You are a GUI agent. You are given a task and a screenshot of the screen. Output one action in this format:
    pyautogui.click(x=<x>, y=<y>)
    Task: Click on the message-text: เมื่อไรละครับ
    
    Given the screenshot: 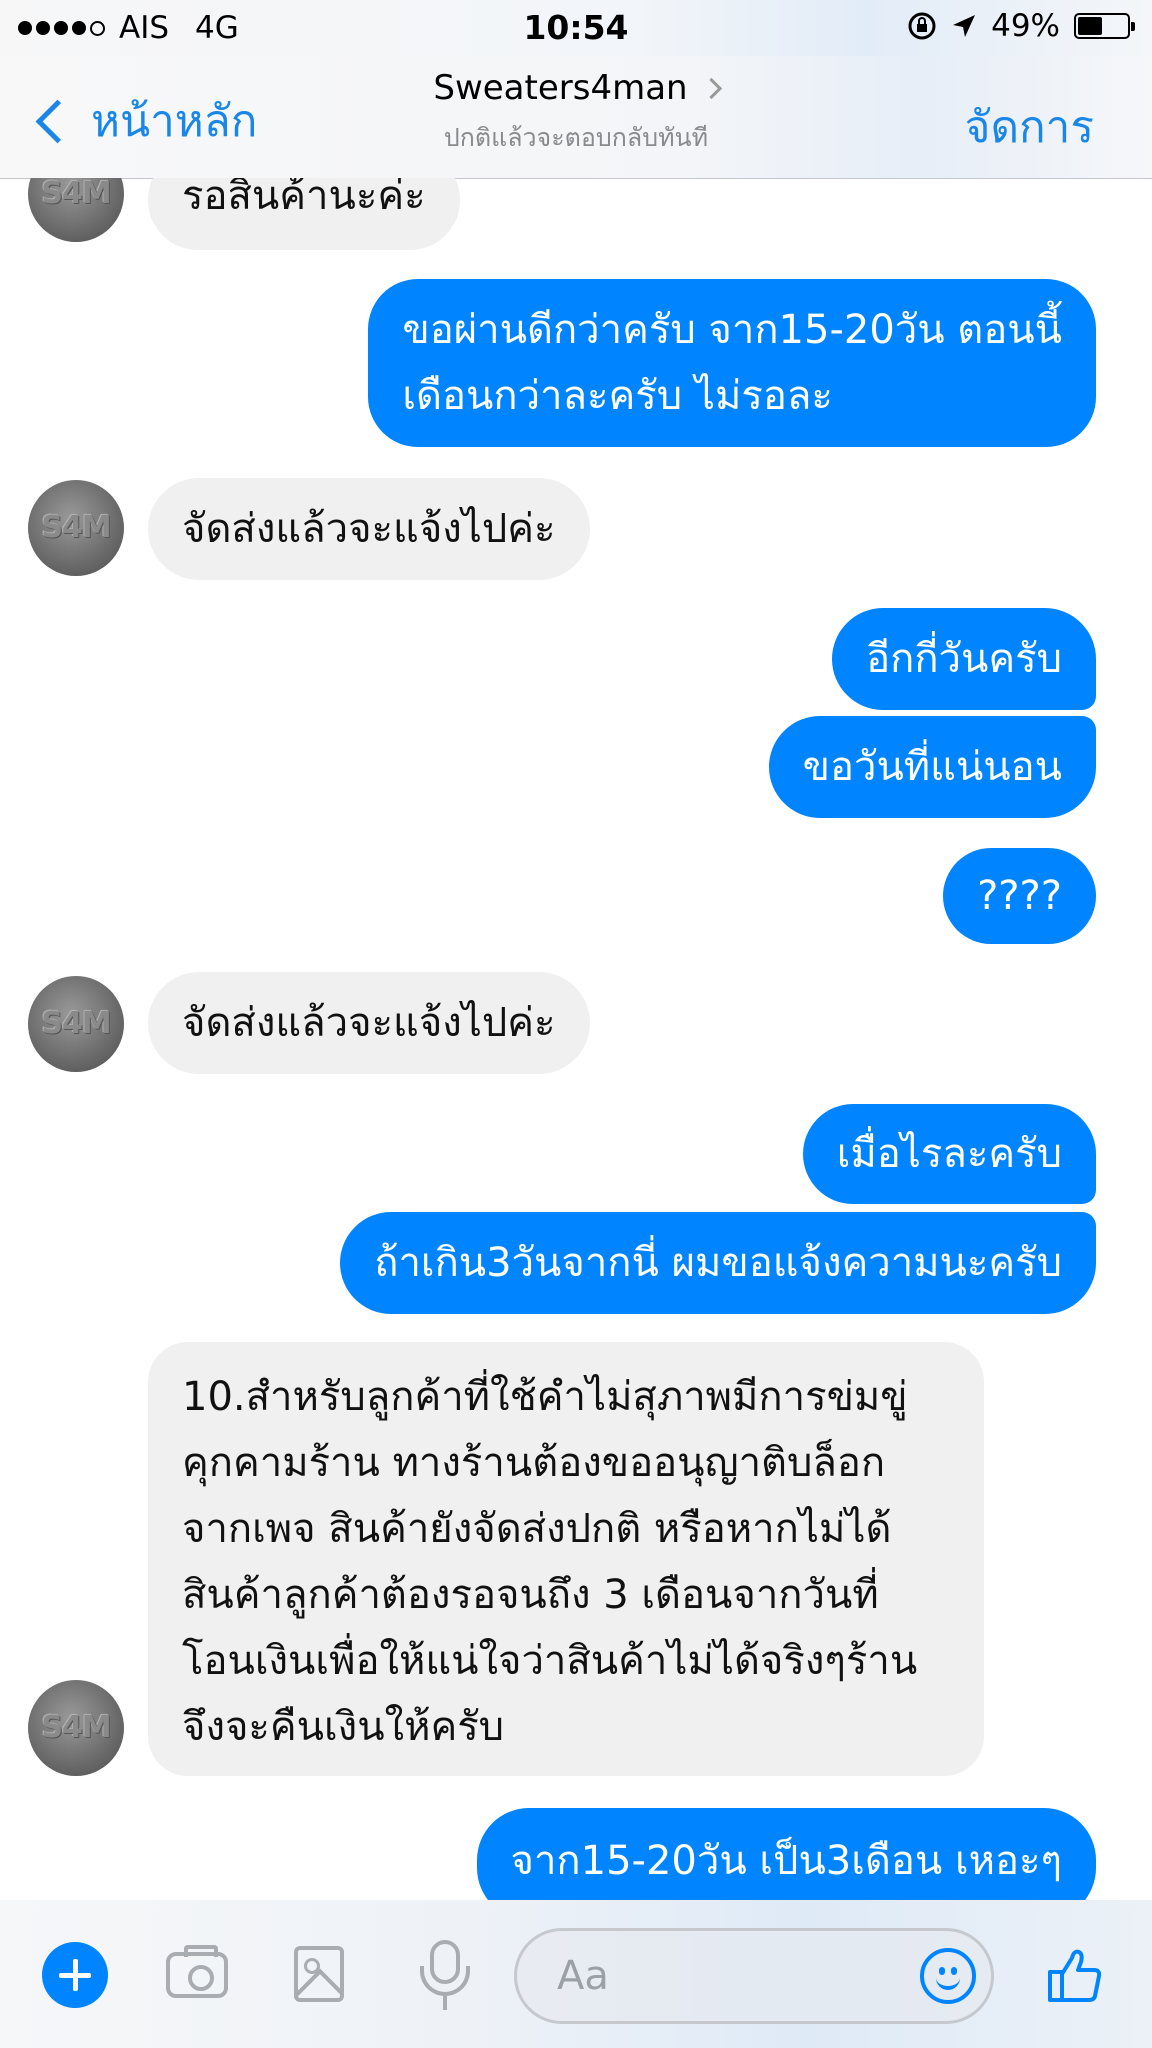 What is the action you would take?
    pyautogui.click(x=949, y=1154)
    